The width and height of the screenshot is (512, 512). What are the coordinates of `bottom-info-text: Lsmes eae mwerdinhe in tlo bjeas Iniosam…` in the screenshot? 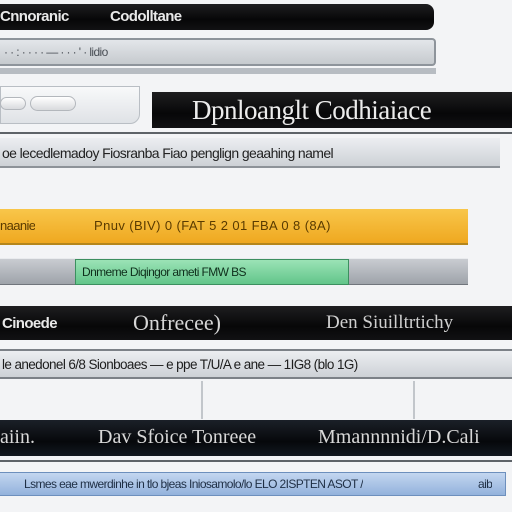 It's located at (193, 484).